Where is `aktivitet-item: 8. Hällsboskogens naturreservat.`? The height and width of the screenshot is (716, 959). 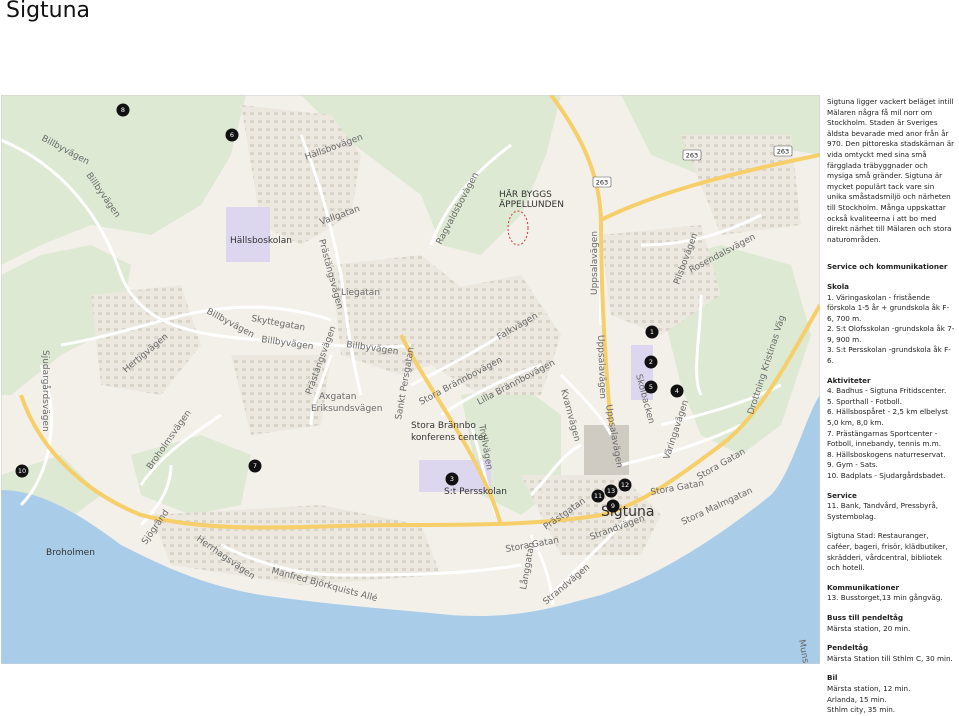 aktivitet-item: 8. Hällsboskogens naturreservat. is located at coordinates (886, 454).